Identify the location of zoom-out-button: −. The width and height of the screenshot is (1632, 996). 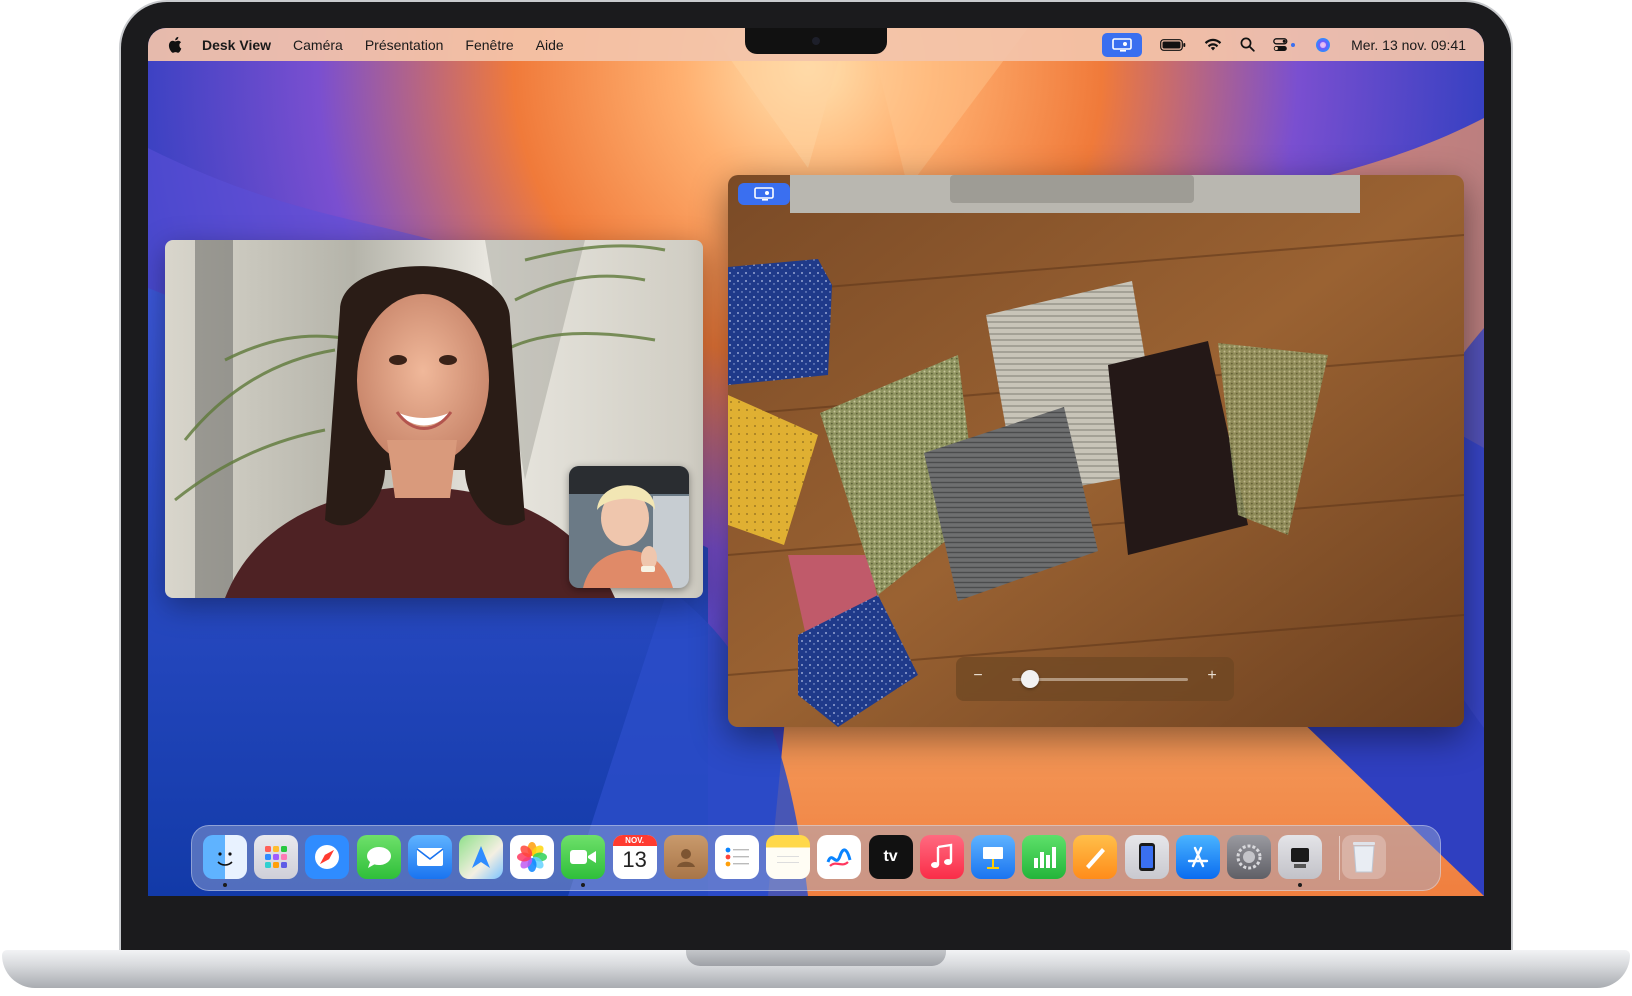
(978, 676).